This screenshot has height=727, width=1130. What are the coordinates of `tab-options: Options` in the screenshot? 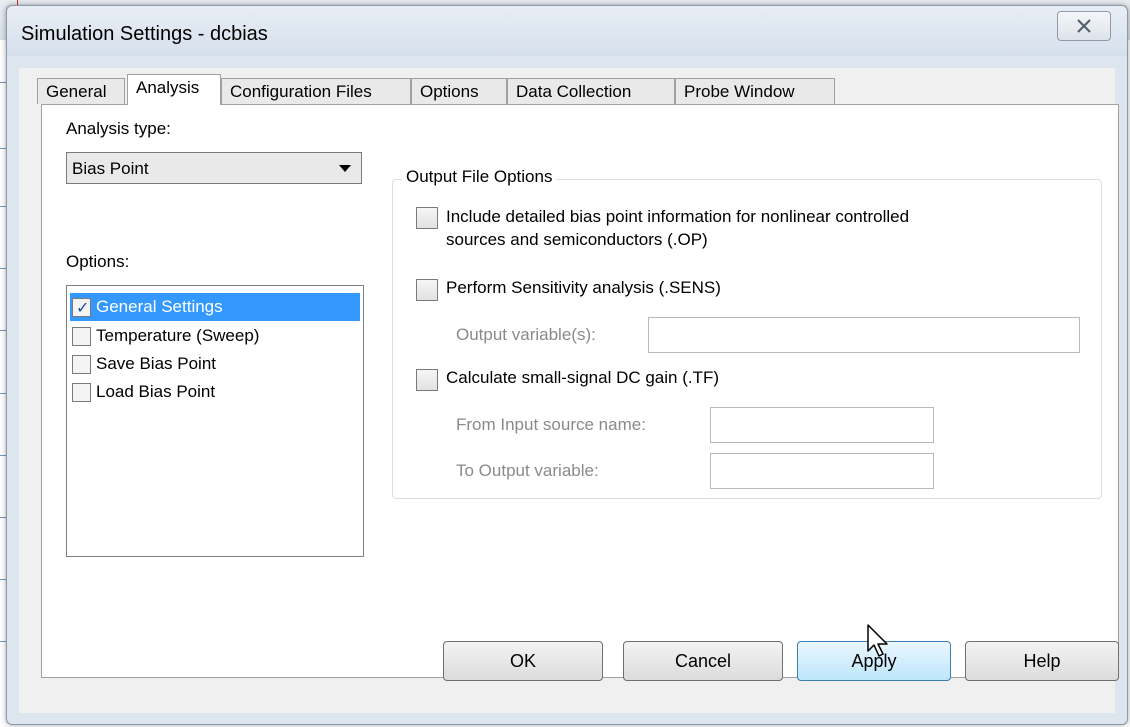 It's located at (459, 91).